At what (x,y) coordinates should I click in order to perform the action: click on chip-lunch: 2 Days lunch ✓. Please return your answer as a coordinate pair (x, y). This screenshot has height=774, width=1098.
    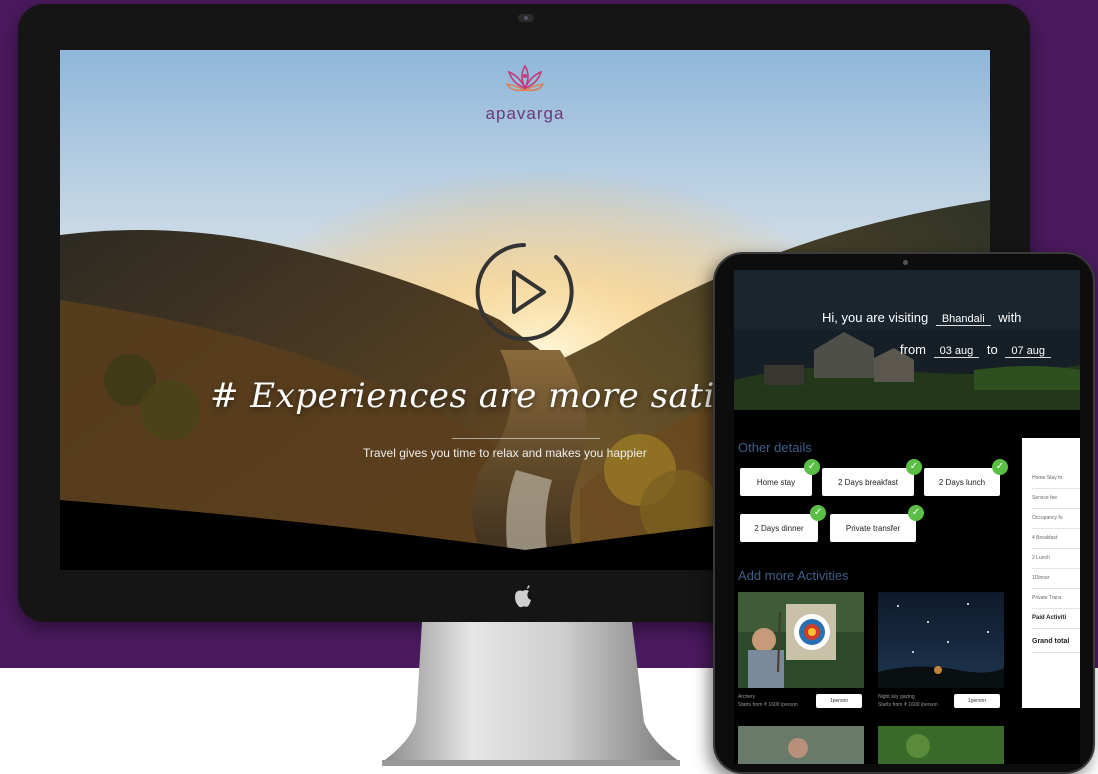
    Looking at the image, I should click on (966, 477).